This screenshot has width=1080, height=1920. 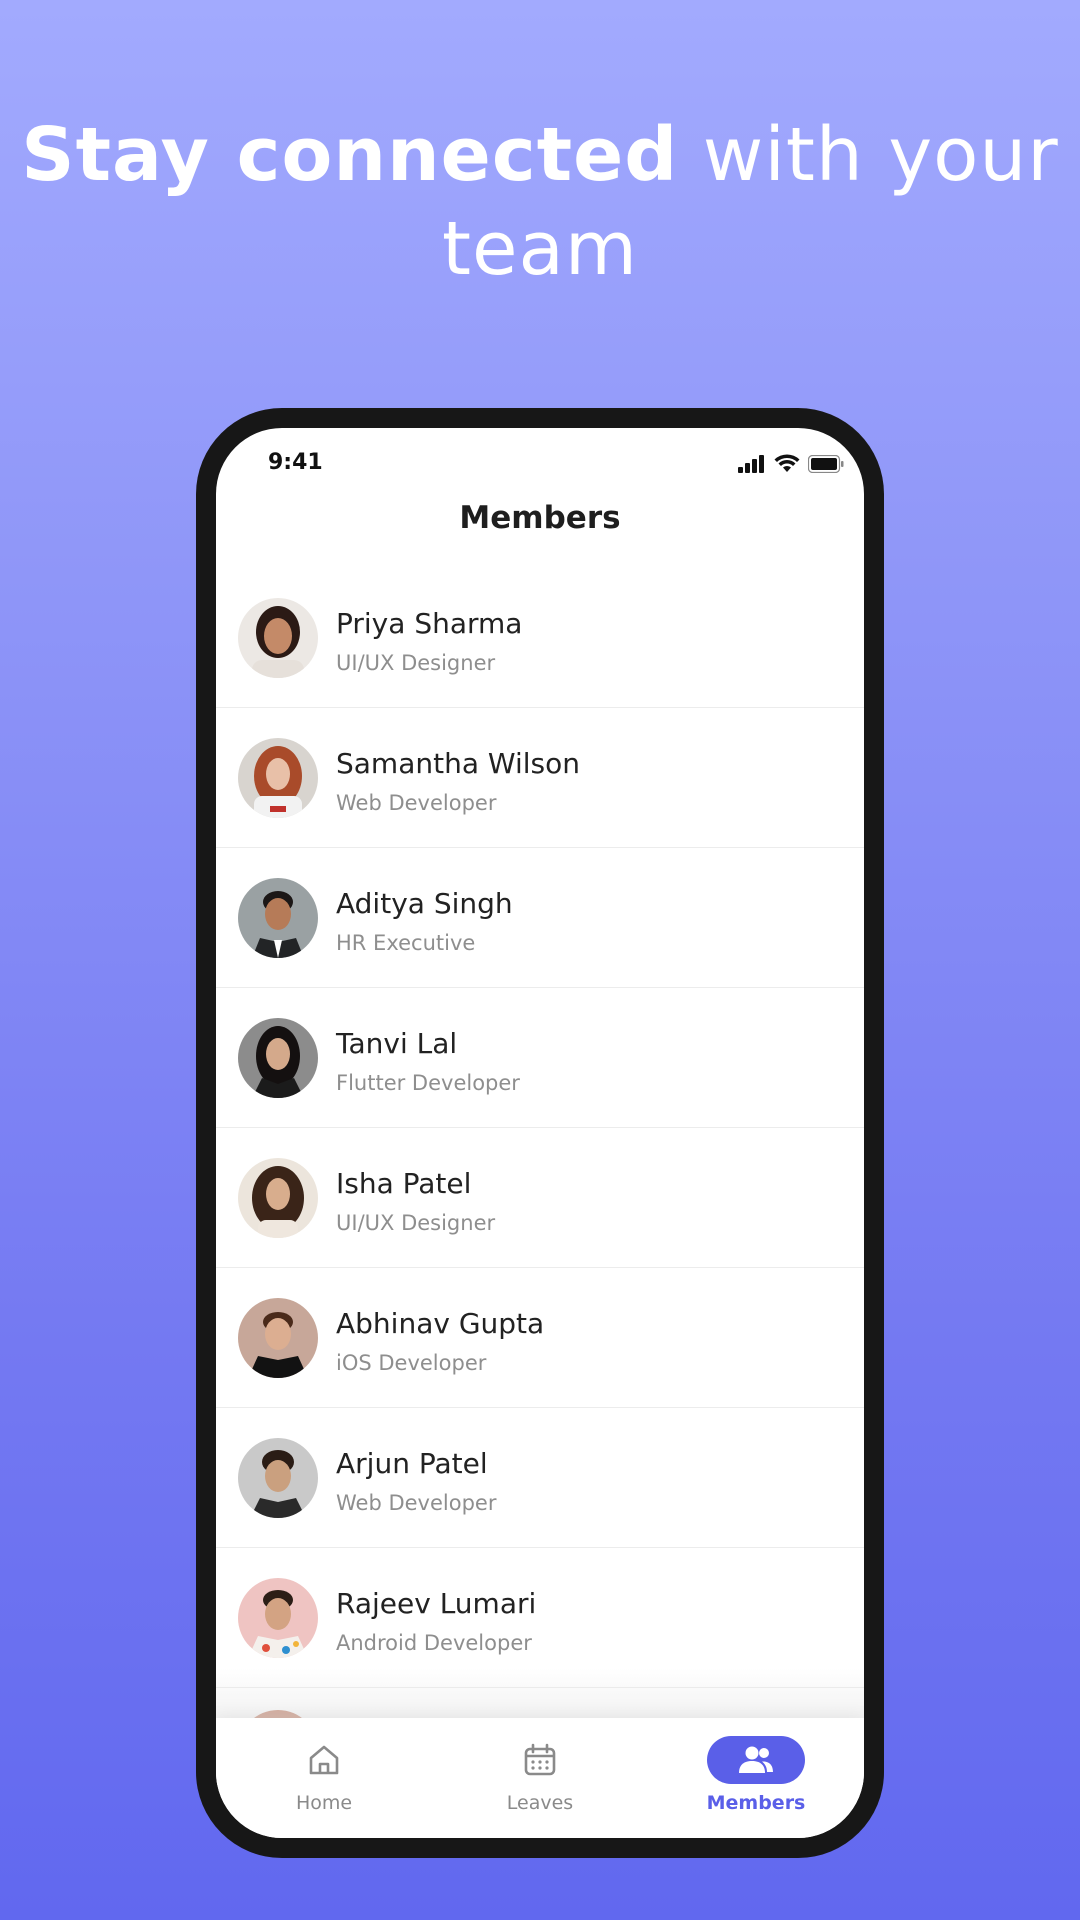 I want to click on member-row: Rajeev Lumari Android Developer, so click(x=540, y=1618).